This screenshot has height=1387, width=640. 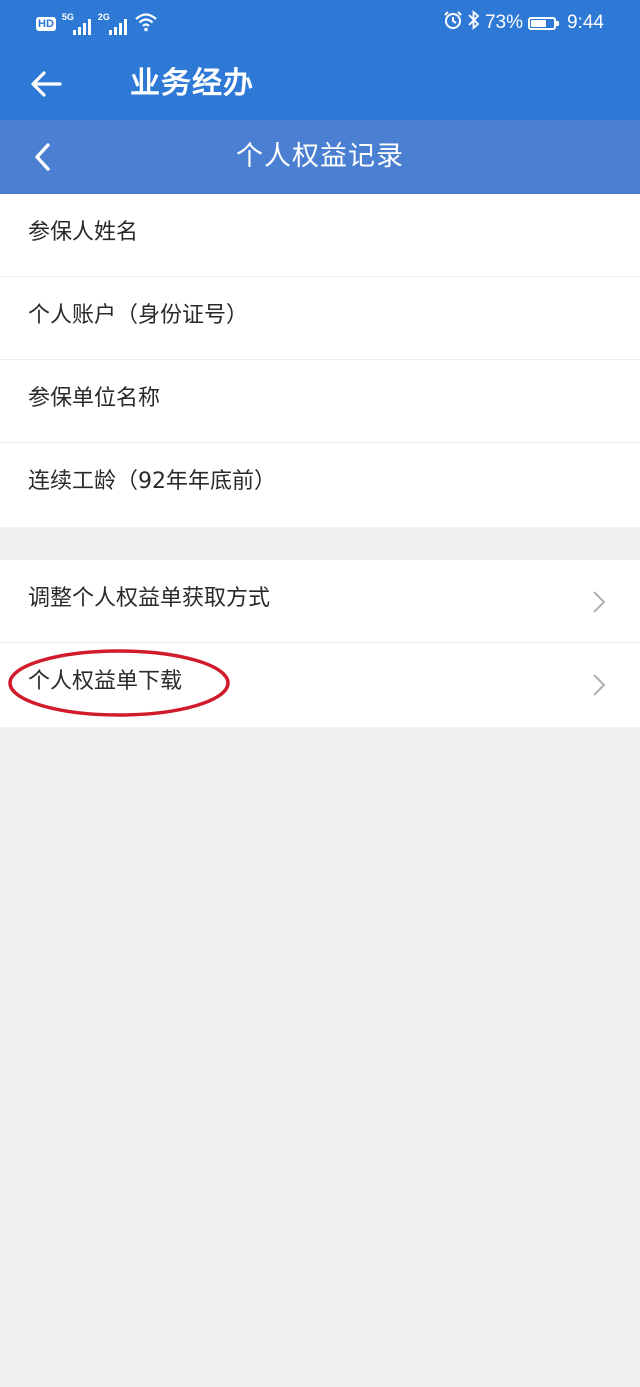 What do you see at coordinates (105, 681) in the screenshot?
I see `action-label: 个人权益单下载` at bounding box center [105, 681].